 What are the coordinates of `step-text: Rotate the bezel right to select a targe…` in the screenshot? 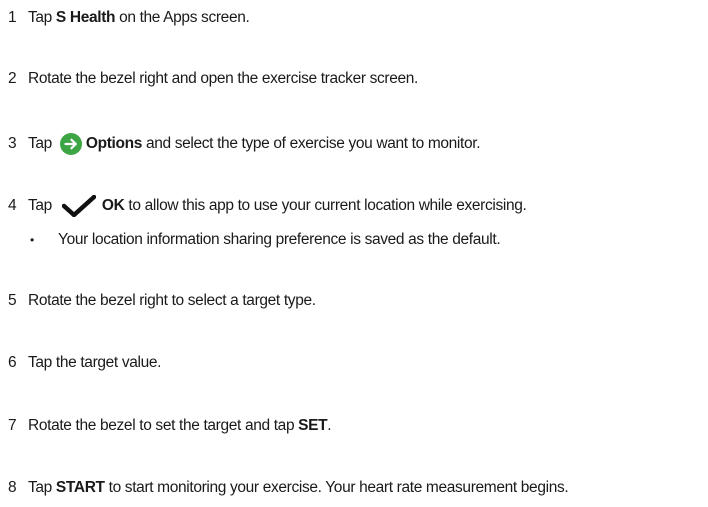 It's located at (172, 300).